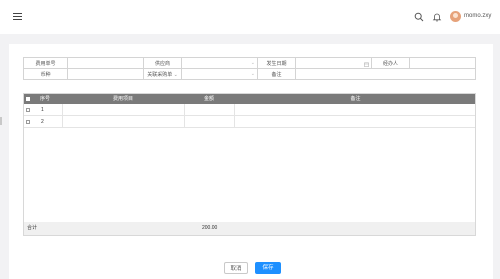 Image resolution: width=500 pixels, height=279 pixels. Describe the element at coordinates (419, 17) in the screenshot. I see `search-icon` at that location.